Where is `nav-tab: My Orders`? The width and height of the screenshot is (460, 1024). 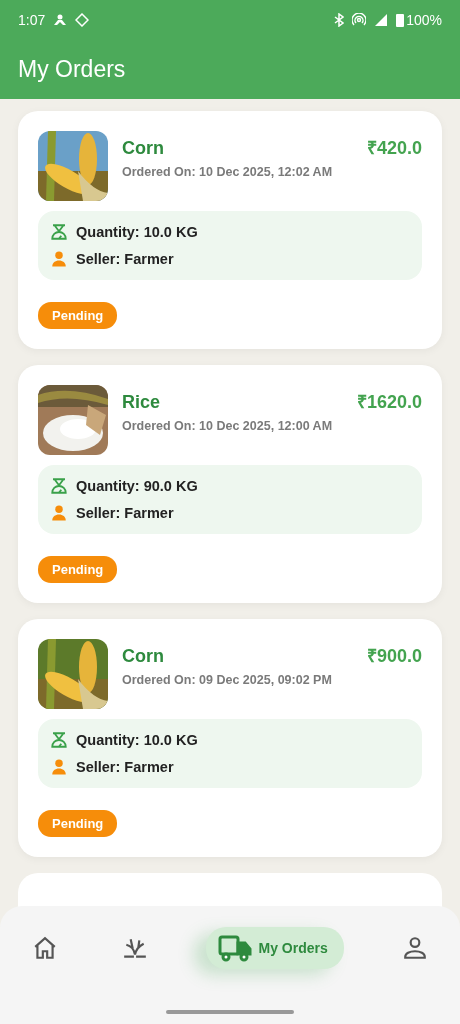
nav-tab: My Orders is located at coordinates (275, 948).